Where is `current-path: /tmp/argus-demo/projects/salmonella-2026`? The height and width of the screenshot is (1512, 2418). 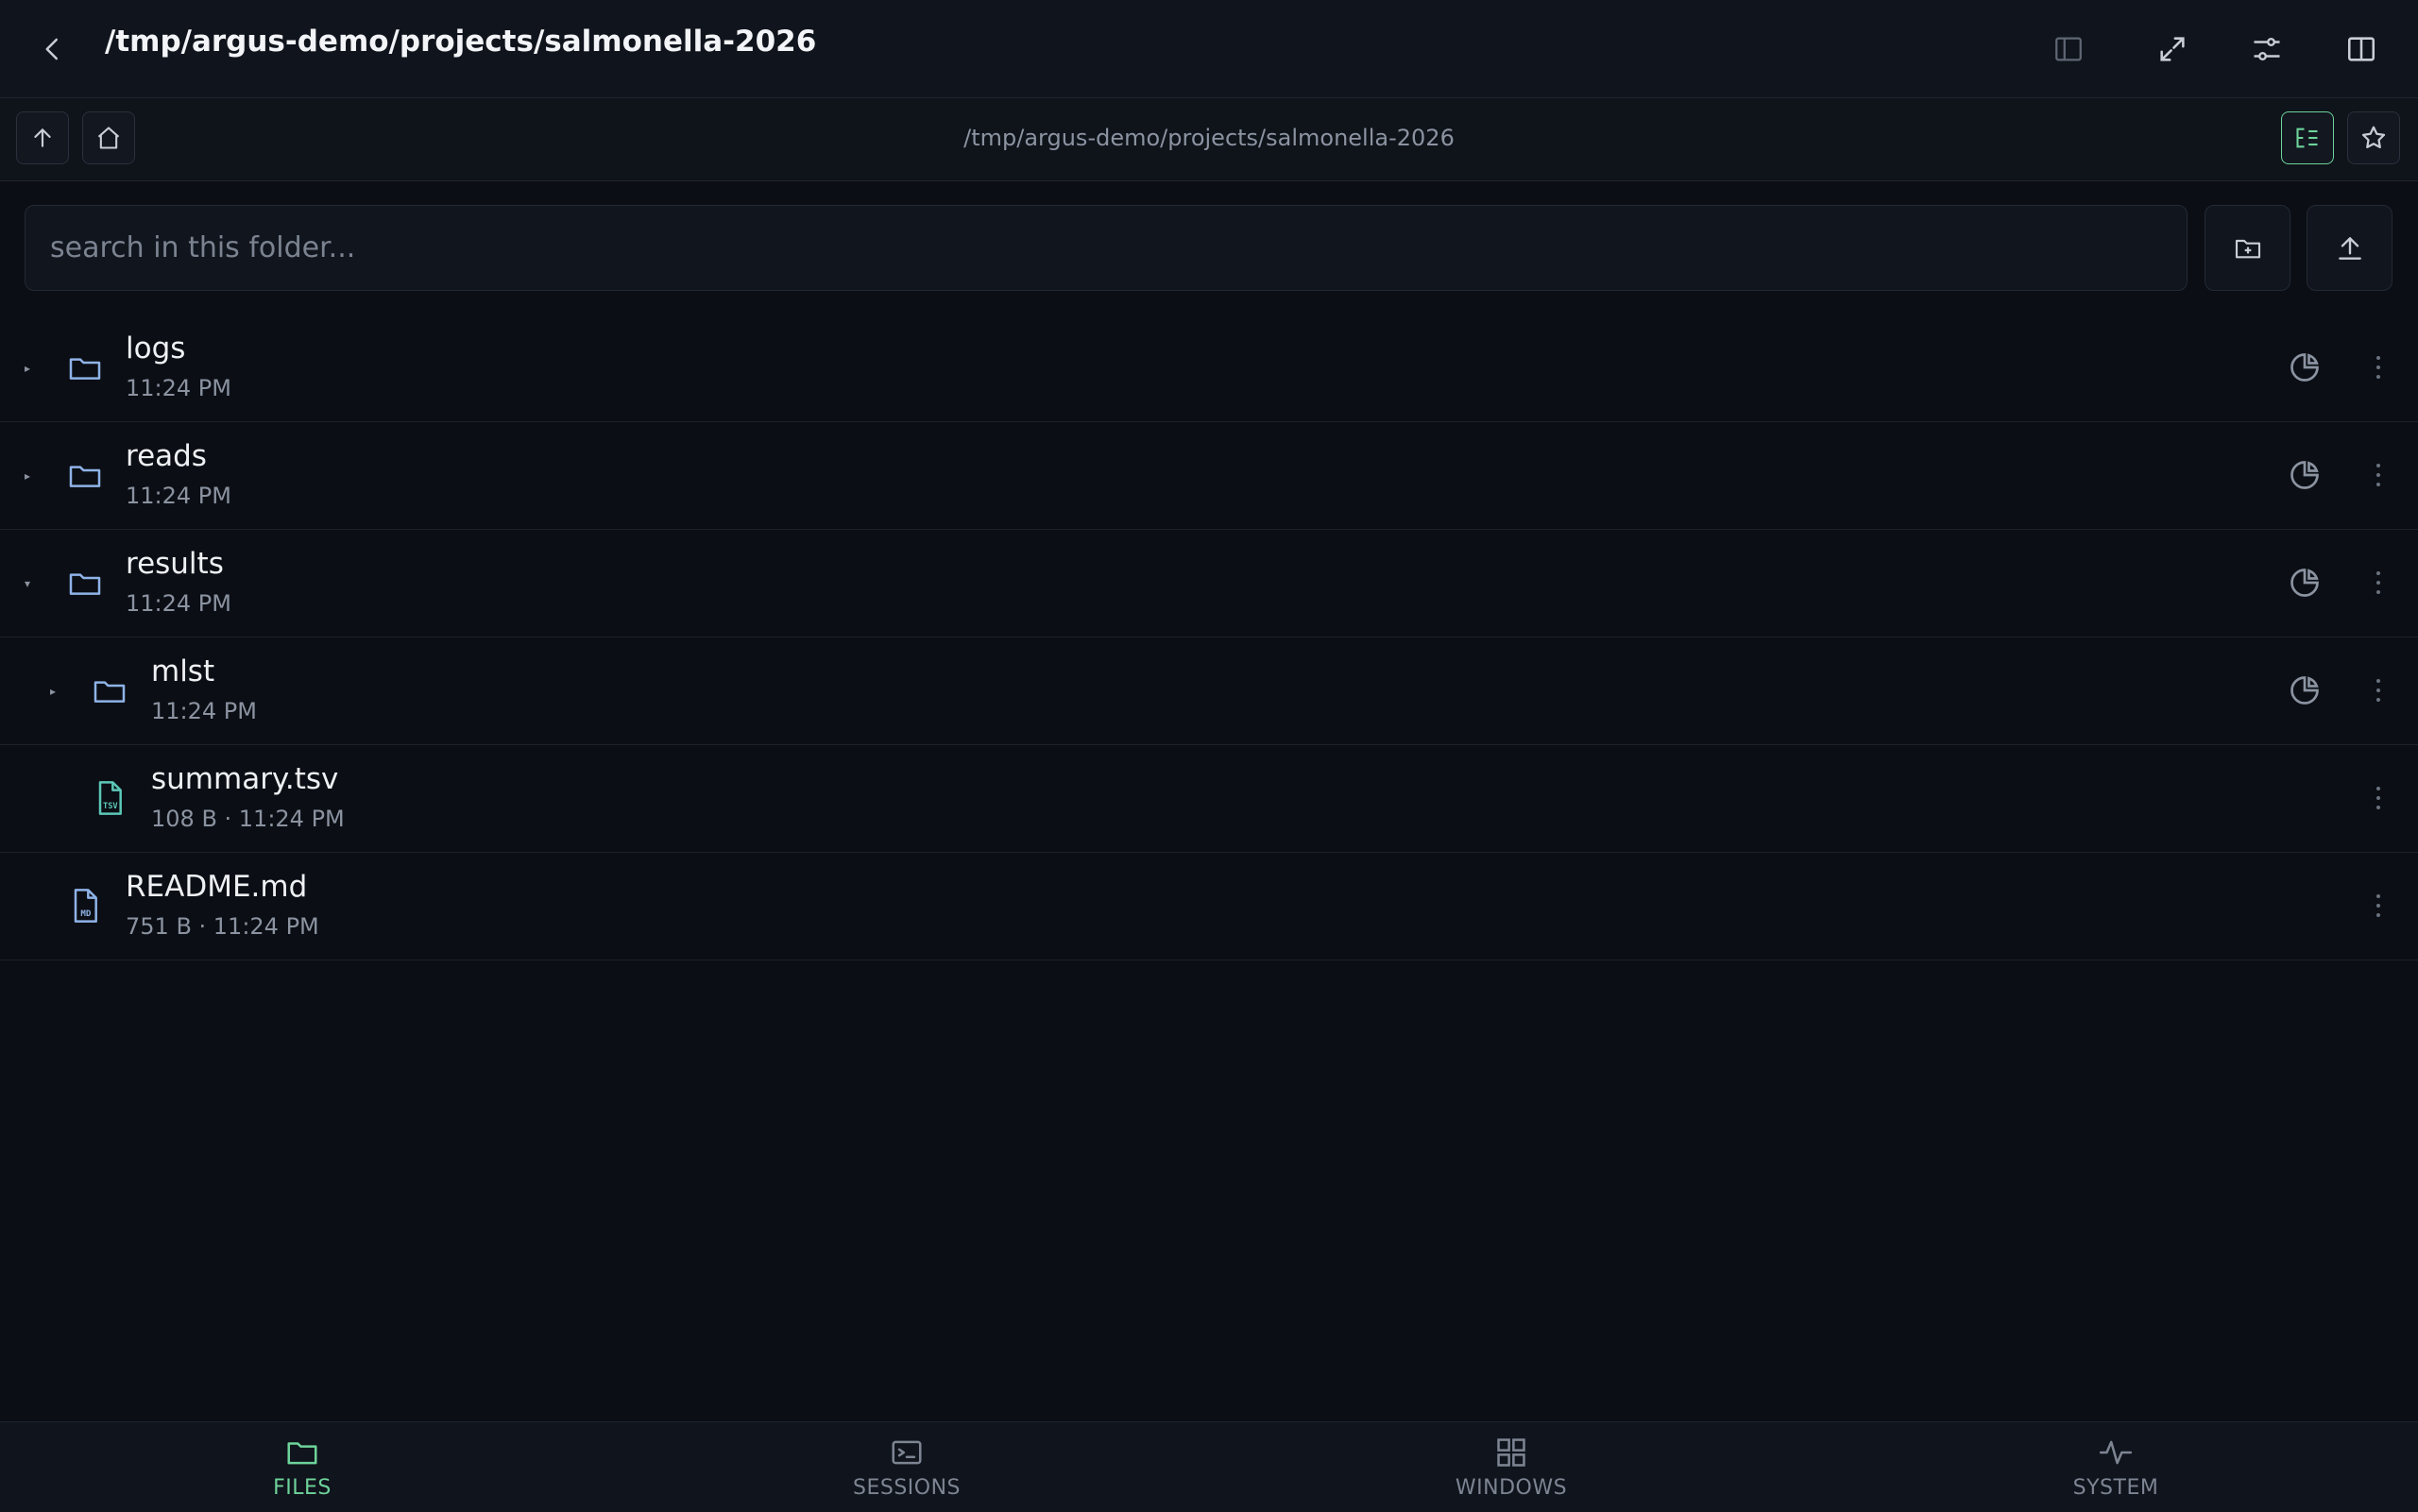 current-path: /tmp/argus-demo/projects/salmonella-2026 is located at coordinates (1209, 138).